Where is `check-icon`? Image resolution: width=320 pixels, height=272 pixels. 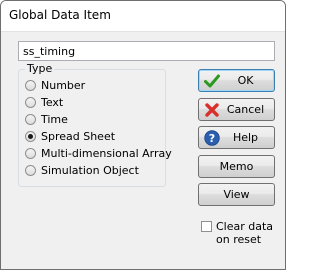 check-icon is located at coordinates (212, 80).